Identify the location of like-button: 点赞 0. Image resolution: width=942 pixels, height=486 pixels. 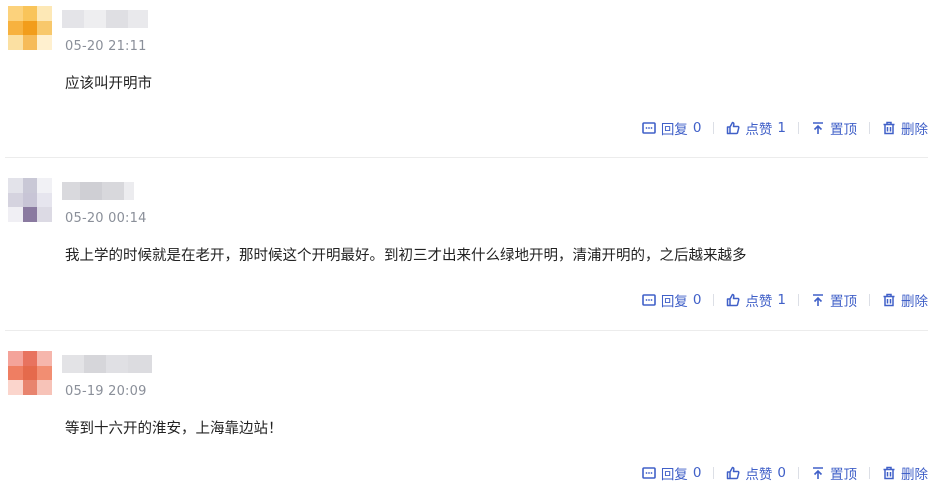
(756, 473).